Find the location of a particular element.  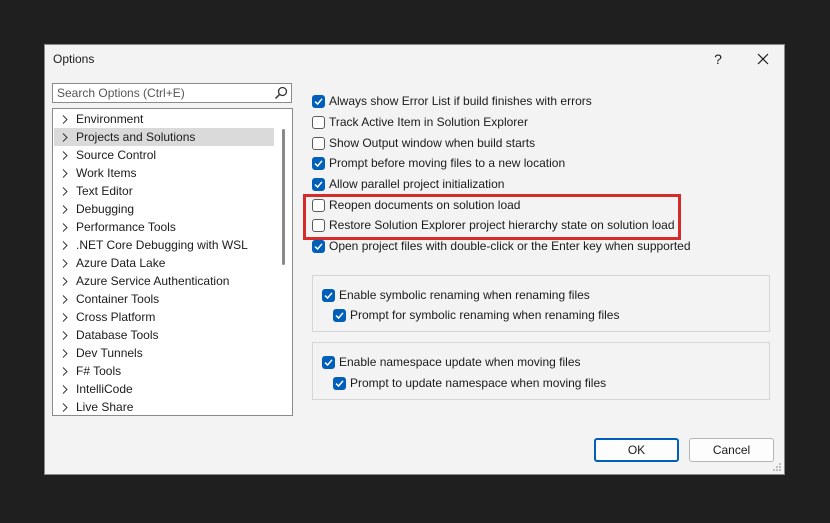

highlight-annotation-box is located at coordinates (492, 217).